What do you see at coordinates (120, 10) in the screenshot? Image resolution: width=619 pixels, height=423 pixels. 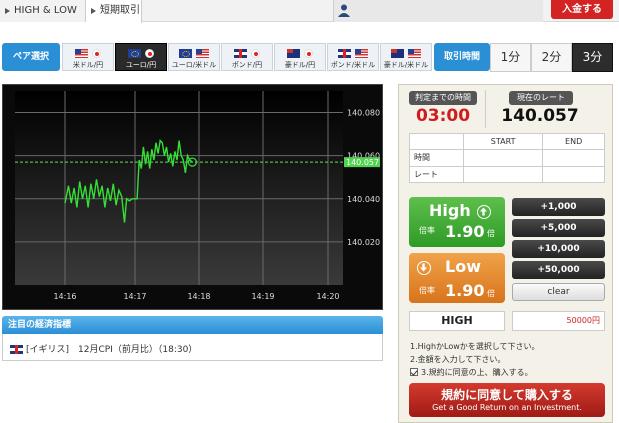 I see `tab-short-term-label: 短期取引` at bounding box center [120, 10].